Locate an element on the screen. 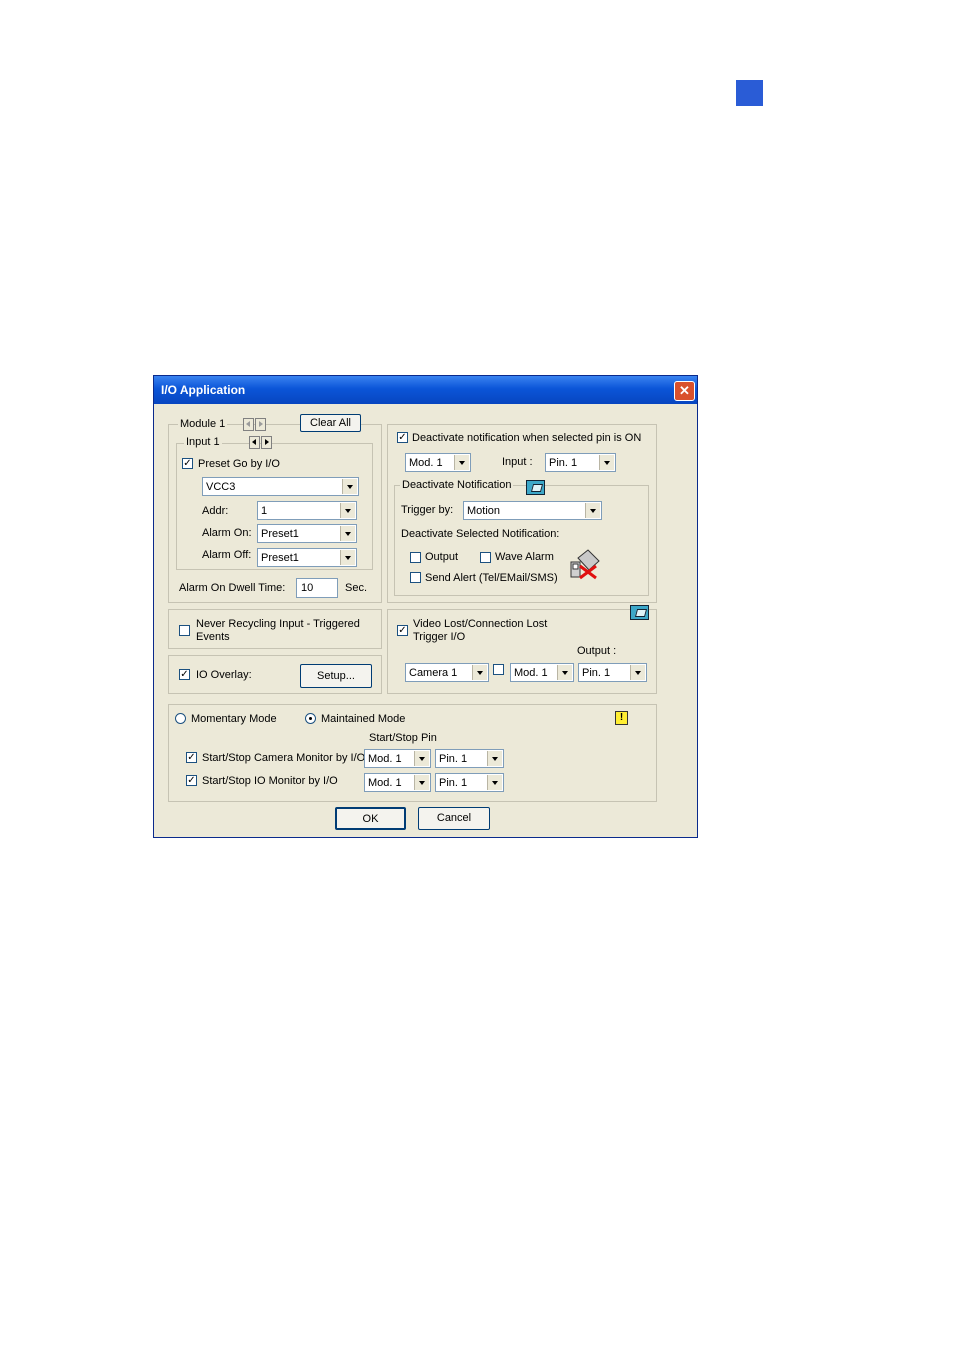 The image size is (954, 1350). alarm-on-select: Preset1 is located at coordinates (307, 533).